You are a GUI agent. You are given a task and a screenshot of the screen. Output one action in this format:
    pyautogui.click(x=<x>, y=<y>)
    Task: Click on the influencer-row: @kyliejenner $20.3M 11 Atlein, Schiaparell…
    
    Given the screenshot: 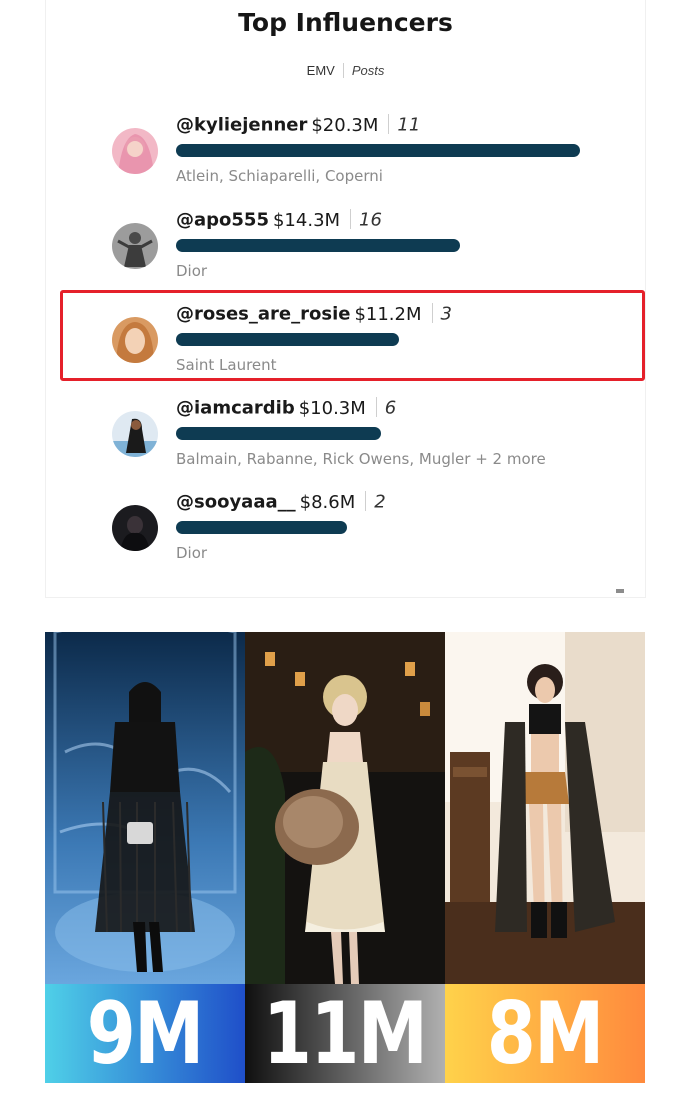 What is the action you would take?
    pyautogui.click(x=345, y=159)
    